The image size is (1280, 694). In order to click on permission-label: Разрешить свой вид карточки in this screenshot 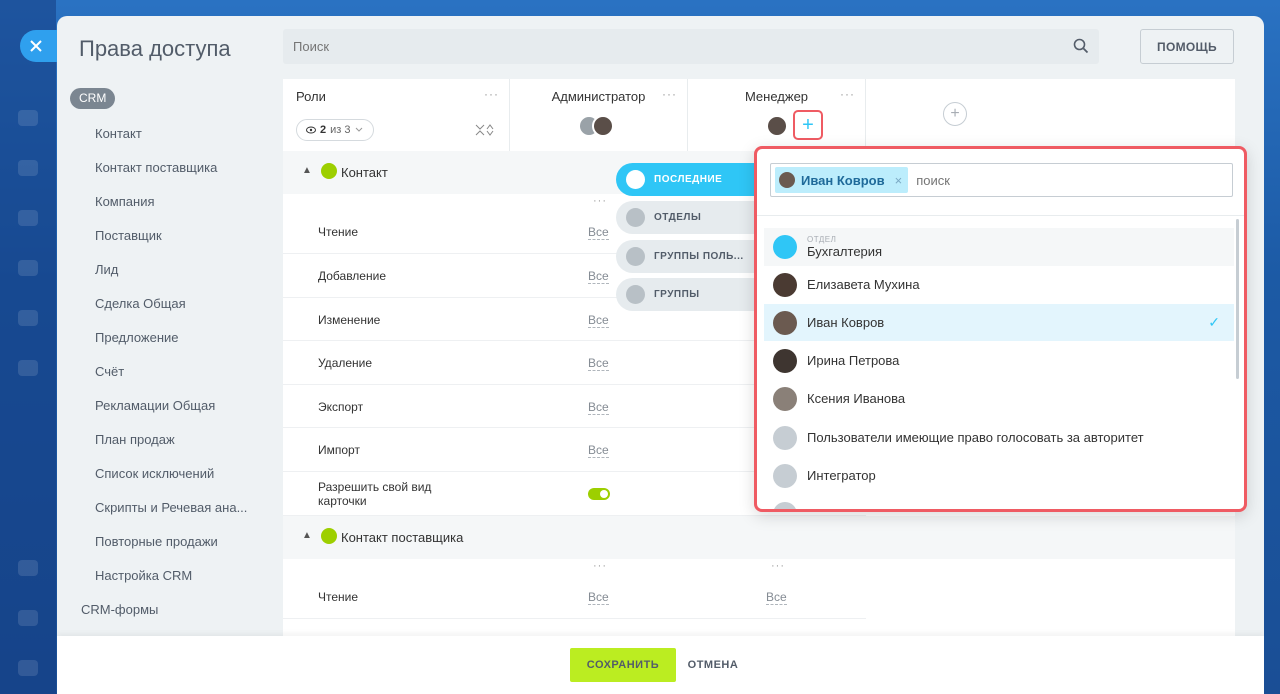, I will do `click(375, 494)`.